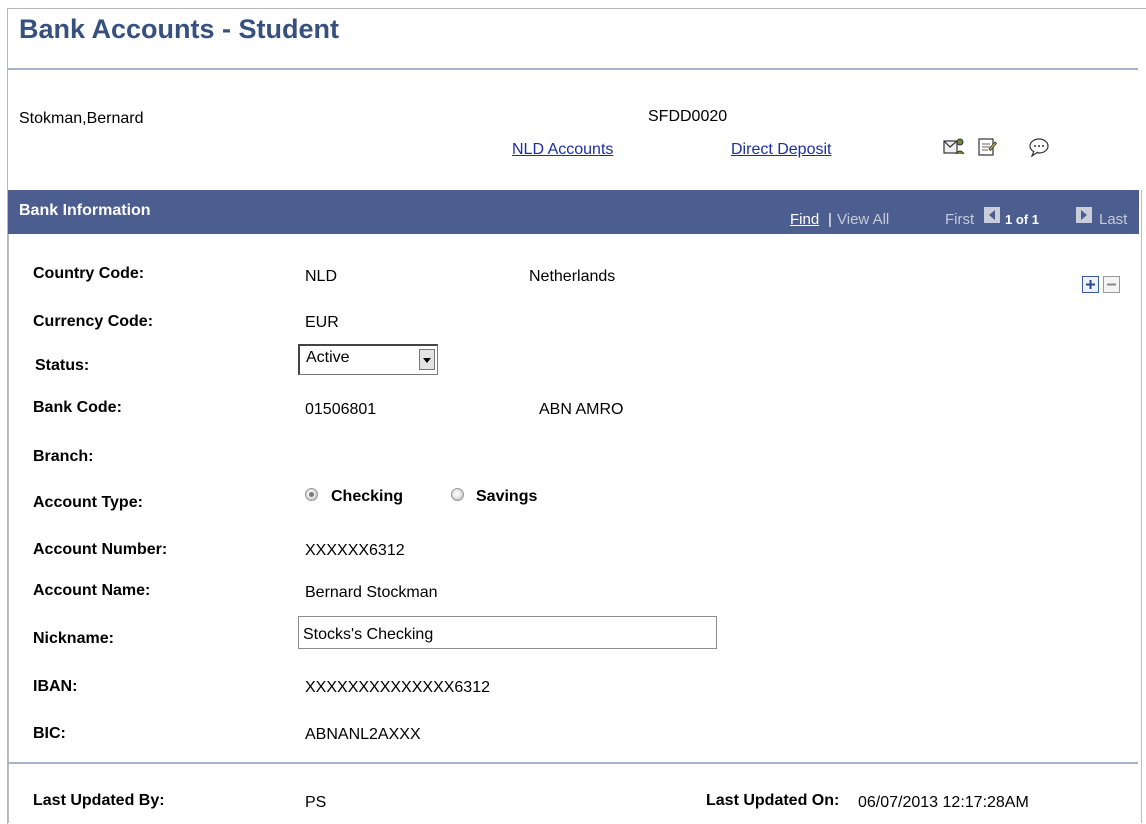 Image resolution: width=1146 pixels, height=824 pixels. What do you see at coordinates (355, 550) in the screenshot?
I see `account-number-value: XXXXXX6312` at bounding box center [355, 550].